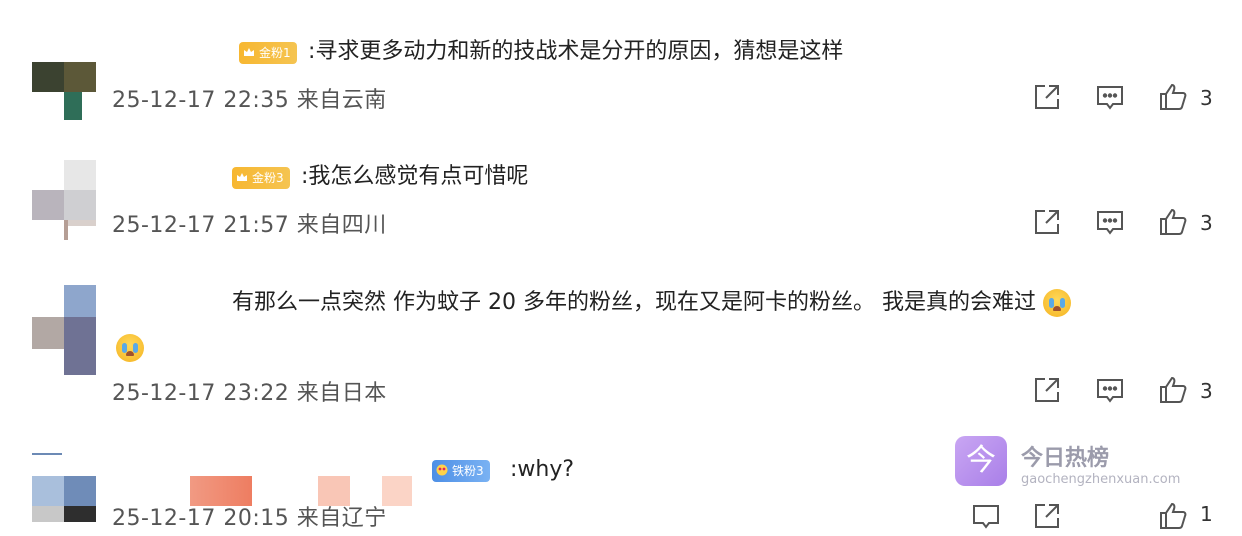  What do you see at coordinates (542, 469) in the screenshot?
I see `comment-text: :why?` at bounding box center [542, 469].